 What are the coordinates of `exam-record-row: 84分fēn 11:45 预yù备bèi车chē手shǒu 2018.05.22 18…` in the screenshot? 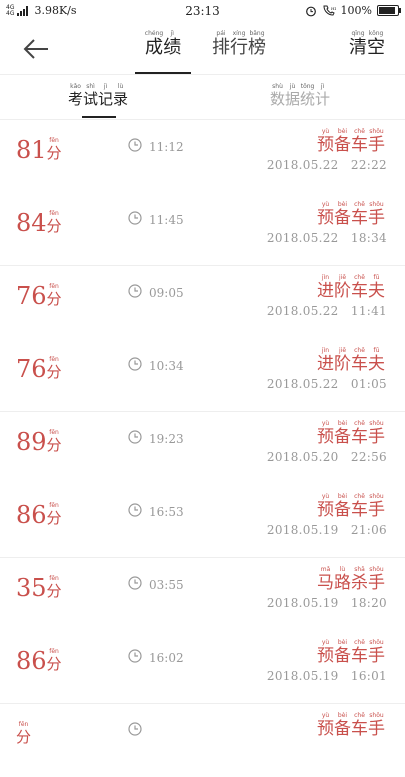 It's located at (202, 229).